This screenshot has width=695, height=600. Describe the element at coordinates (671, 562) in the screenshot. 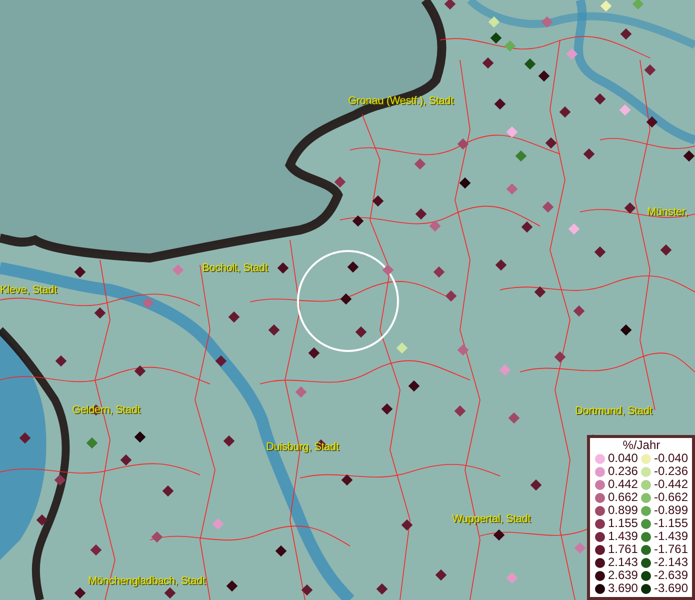

I see `legend-value: -2.143` at that location.